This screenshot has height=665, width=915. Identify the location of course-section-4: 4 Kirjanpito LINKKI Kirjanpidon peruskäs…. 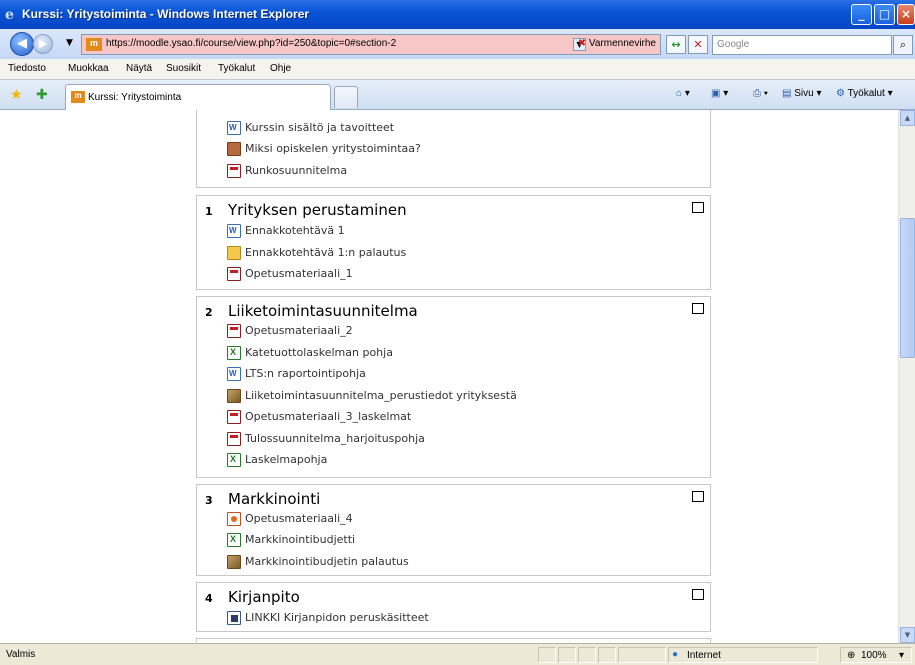
(453, 607).